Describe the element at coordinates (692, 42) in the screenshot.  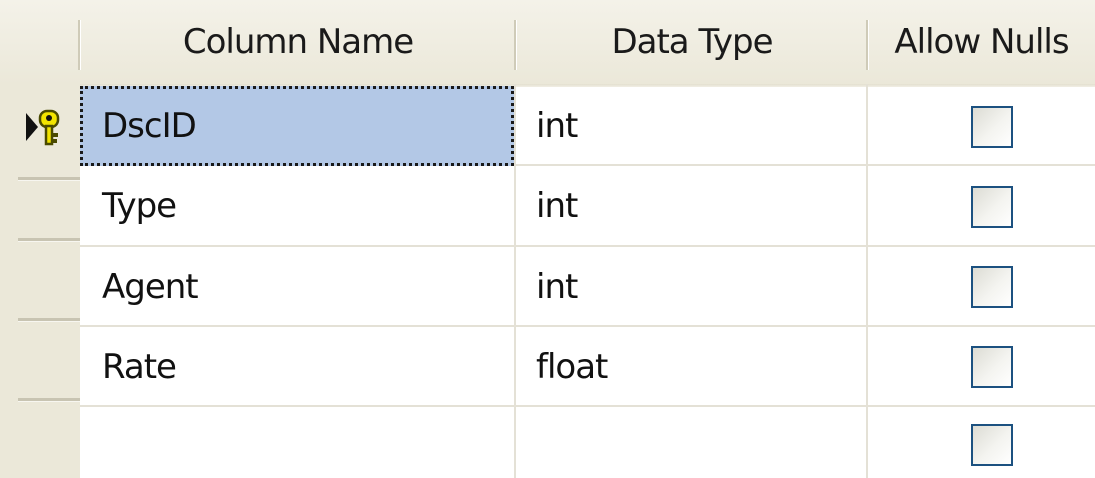
I see `data-type-header: Data Type` at that location.